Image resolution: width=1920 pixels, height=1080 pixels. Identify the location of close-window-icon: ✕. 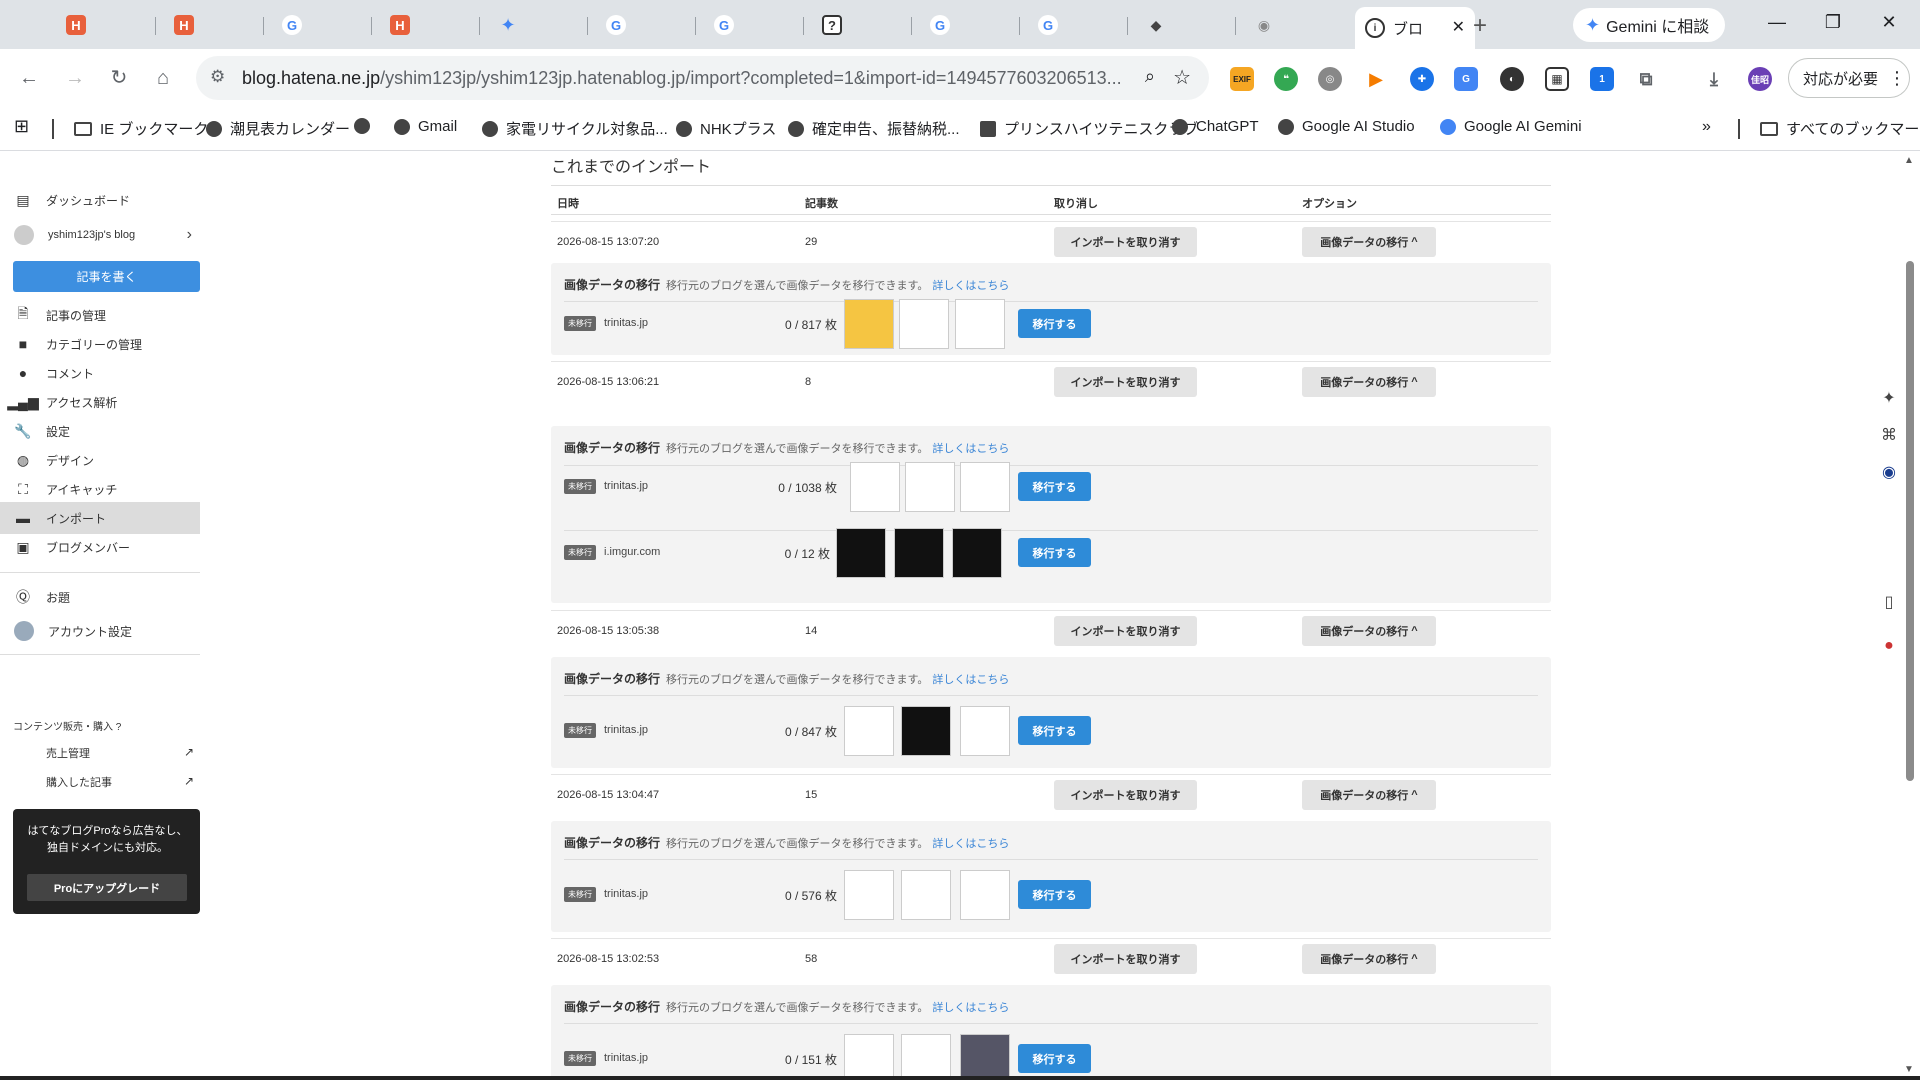
(1889, 22).